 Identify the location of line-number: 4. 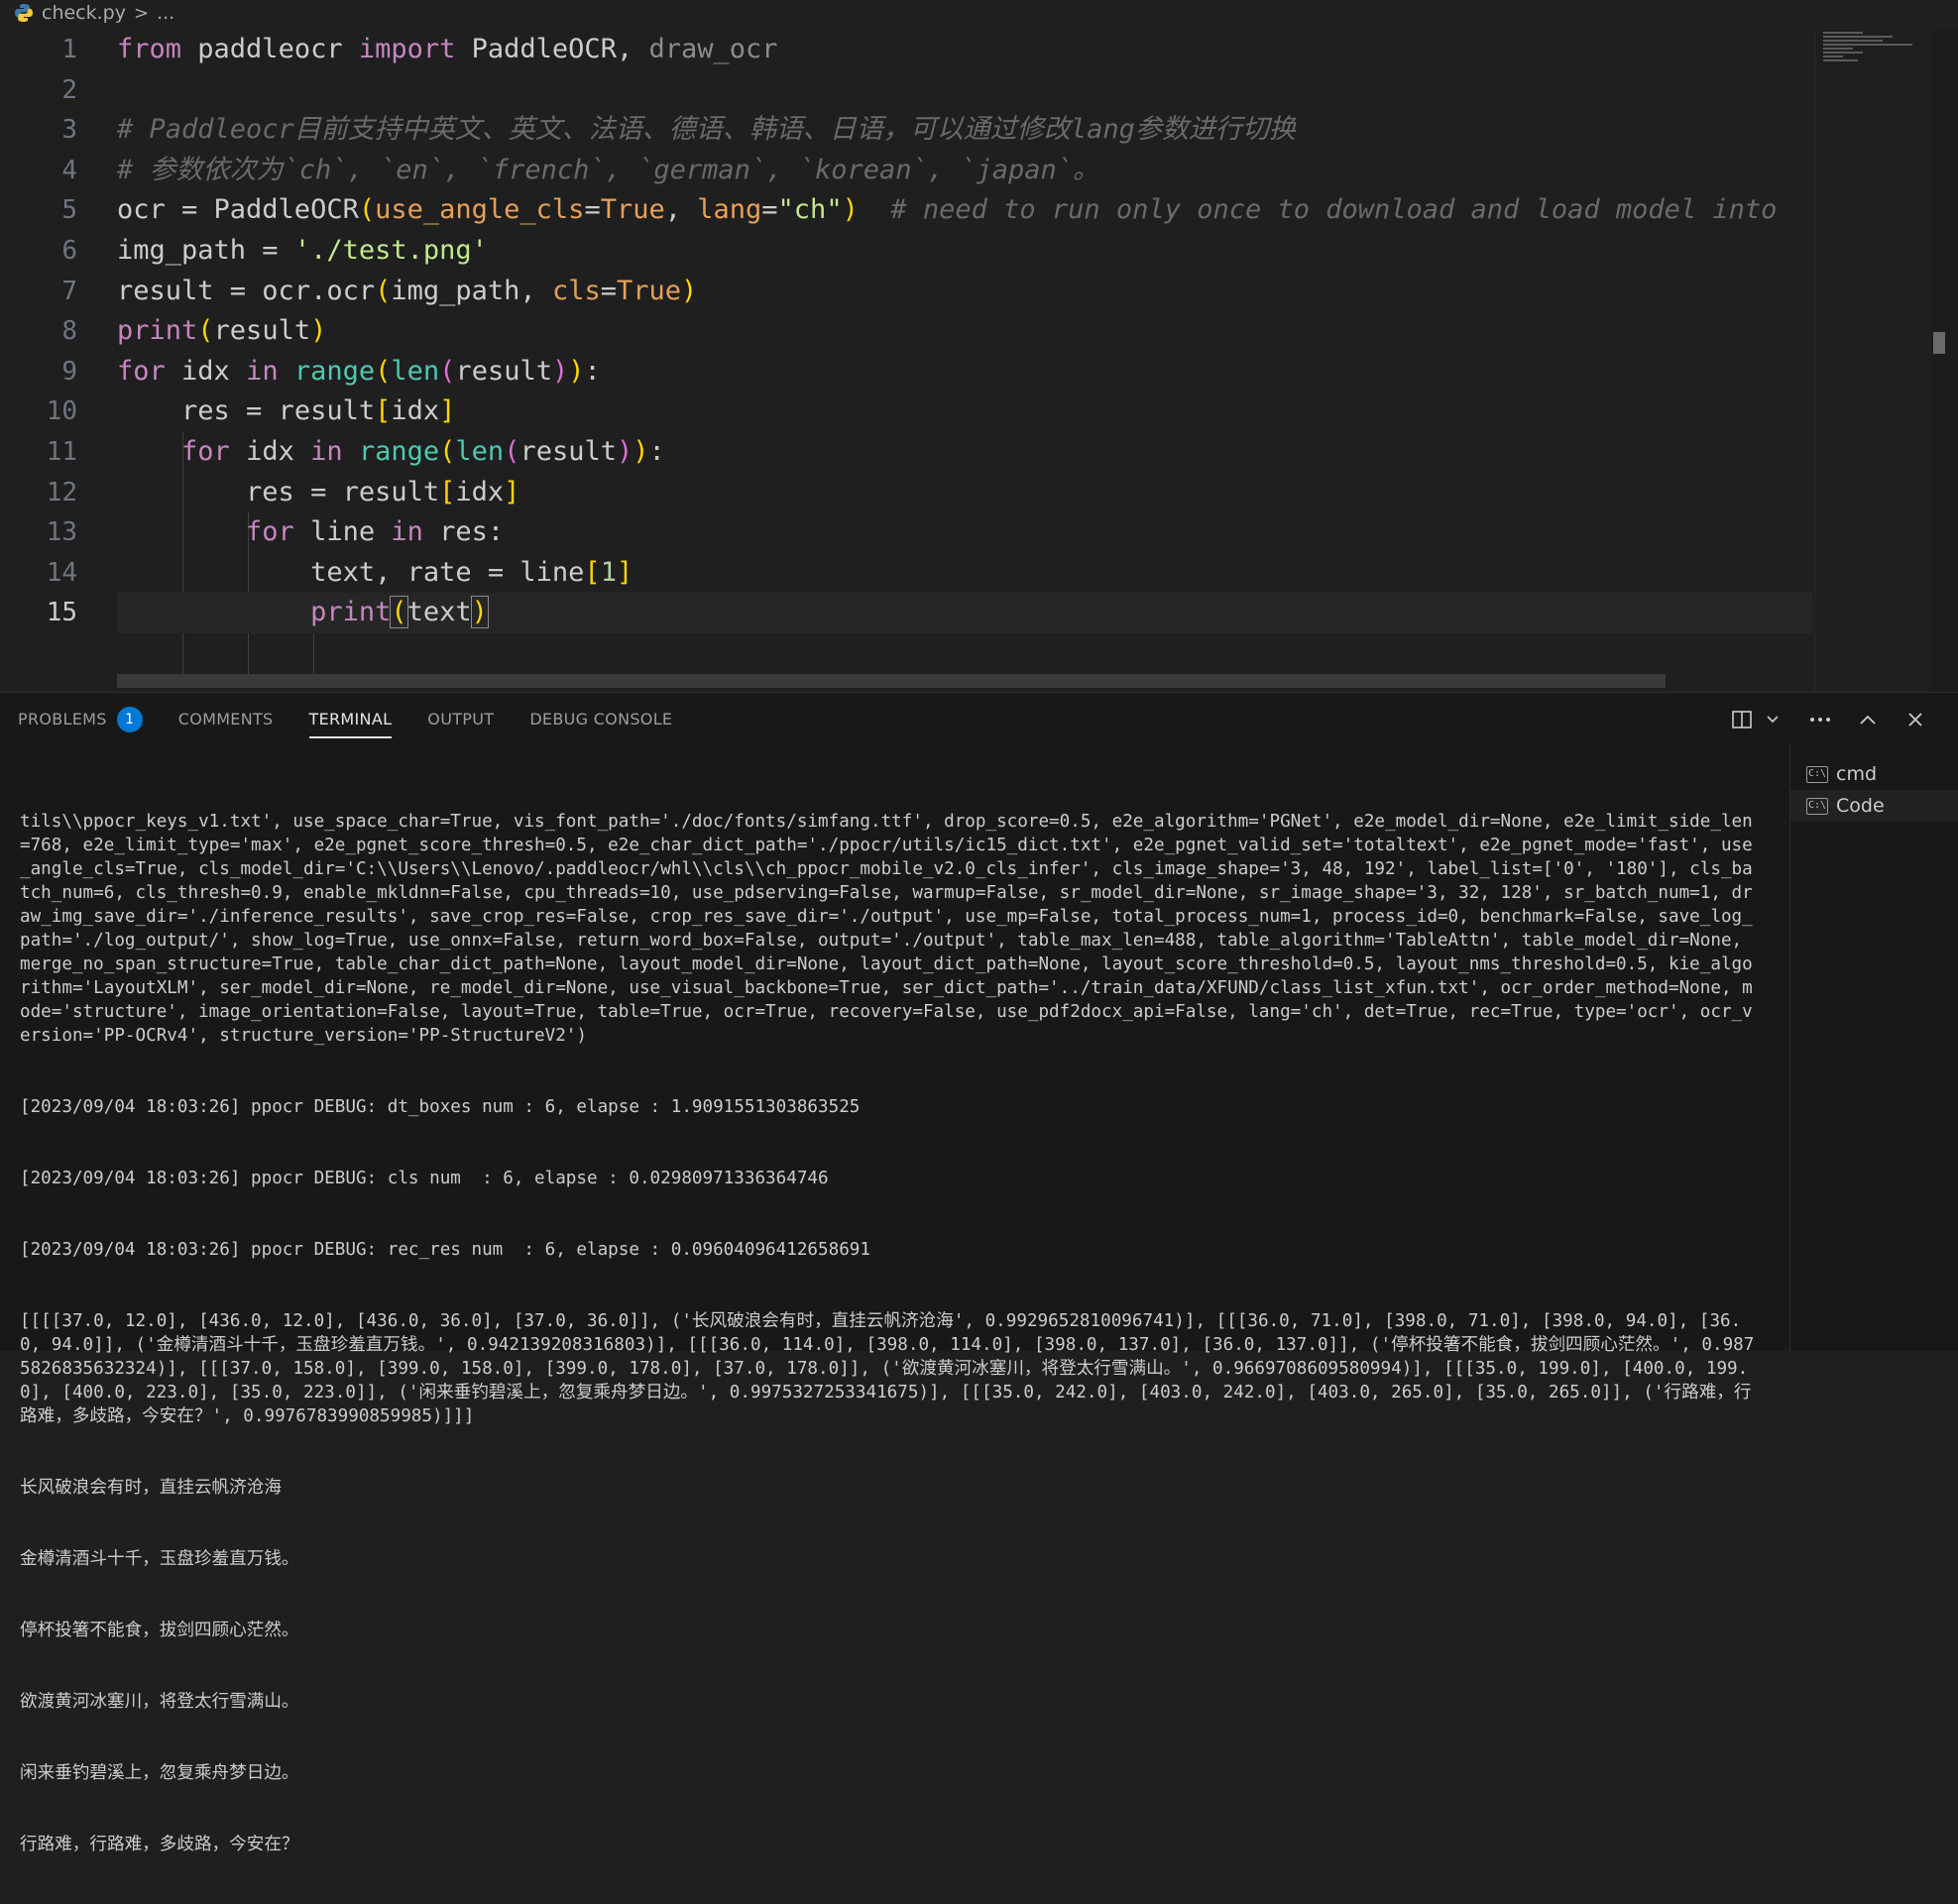
(69, 170).